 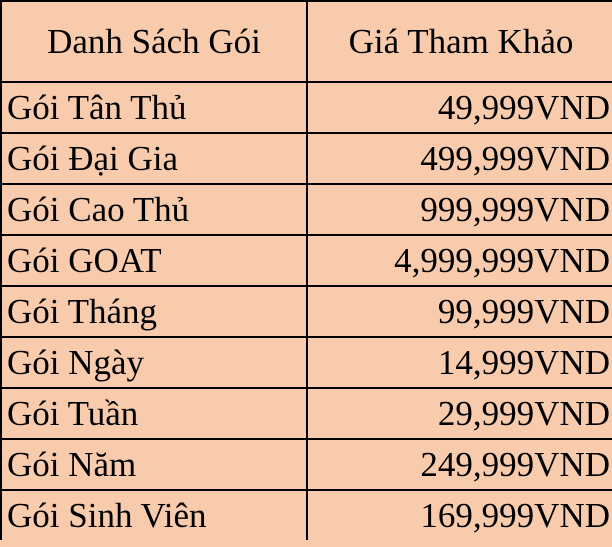 What do you see at coordinates (154, 41) in the screenshot?
I see `header-package-list: Danh Sách Gói` at bounding box center [154, 41].